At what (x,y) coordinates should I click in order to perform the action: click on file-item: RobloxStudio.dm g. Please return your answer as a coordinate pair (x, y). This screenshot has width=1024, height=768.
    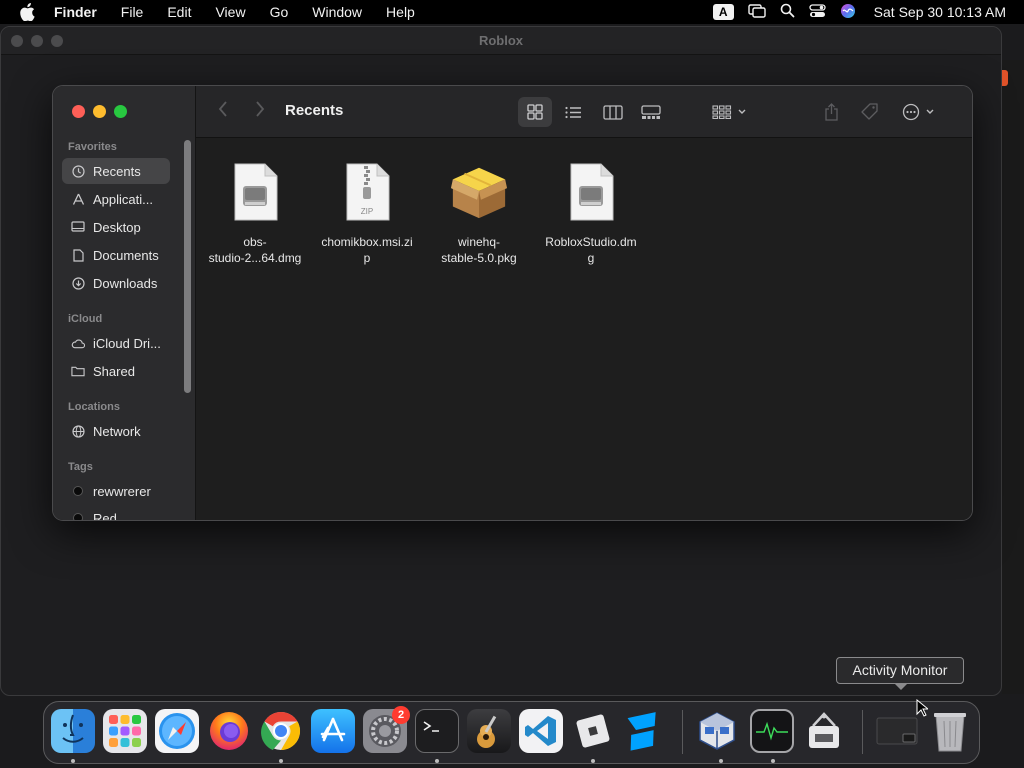
    Looking at the image, I should click on (591, 213).